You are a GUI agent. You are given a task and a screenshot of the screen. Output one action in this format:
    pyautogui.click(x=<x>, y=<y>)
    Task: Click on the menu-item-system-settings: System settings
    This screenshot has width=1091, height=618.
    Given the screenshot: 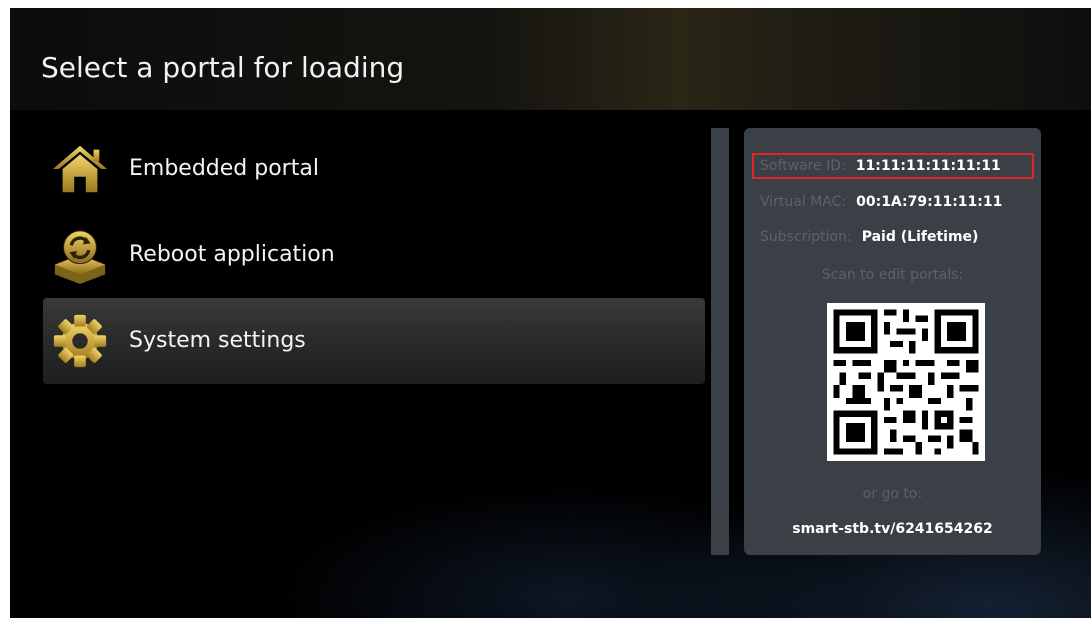 What is the action you would take?
    pyautogui.click(x=374, y=341)
    